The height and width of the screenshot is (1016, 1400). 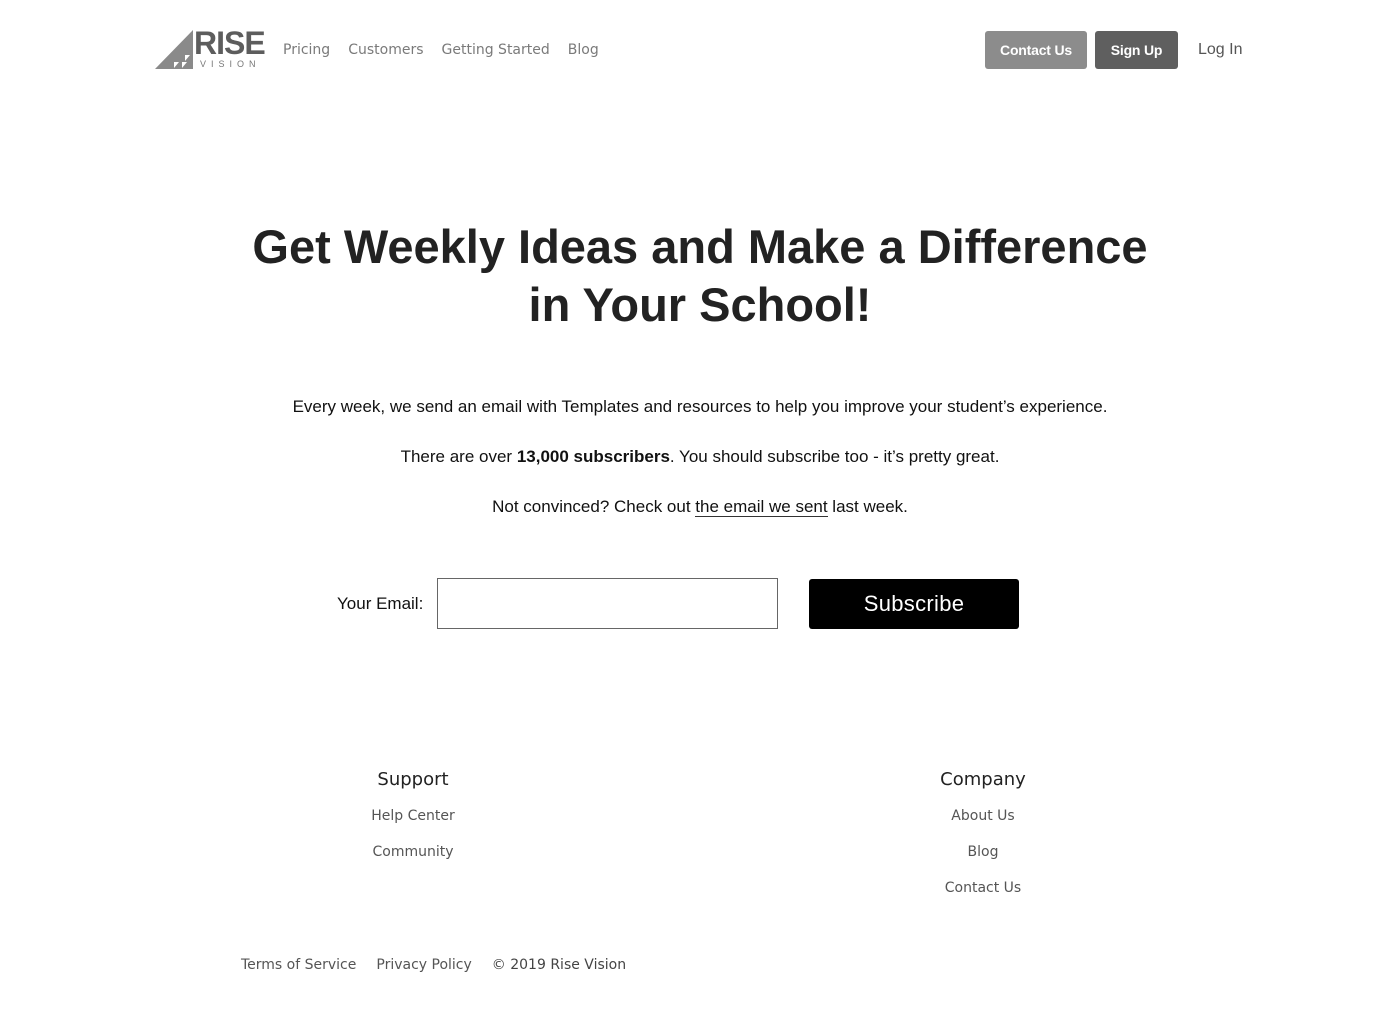 I want to click on subscriber-count: 13,000 subscribers, so click(x=593, y=456).